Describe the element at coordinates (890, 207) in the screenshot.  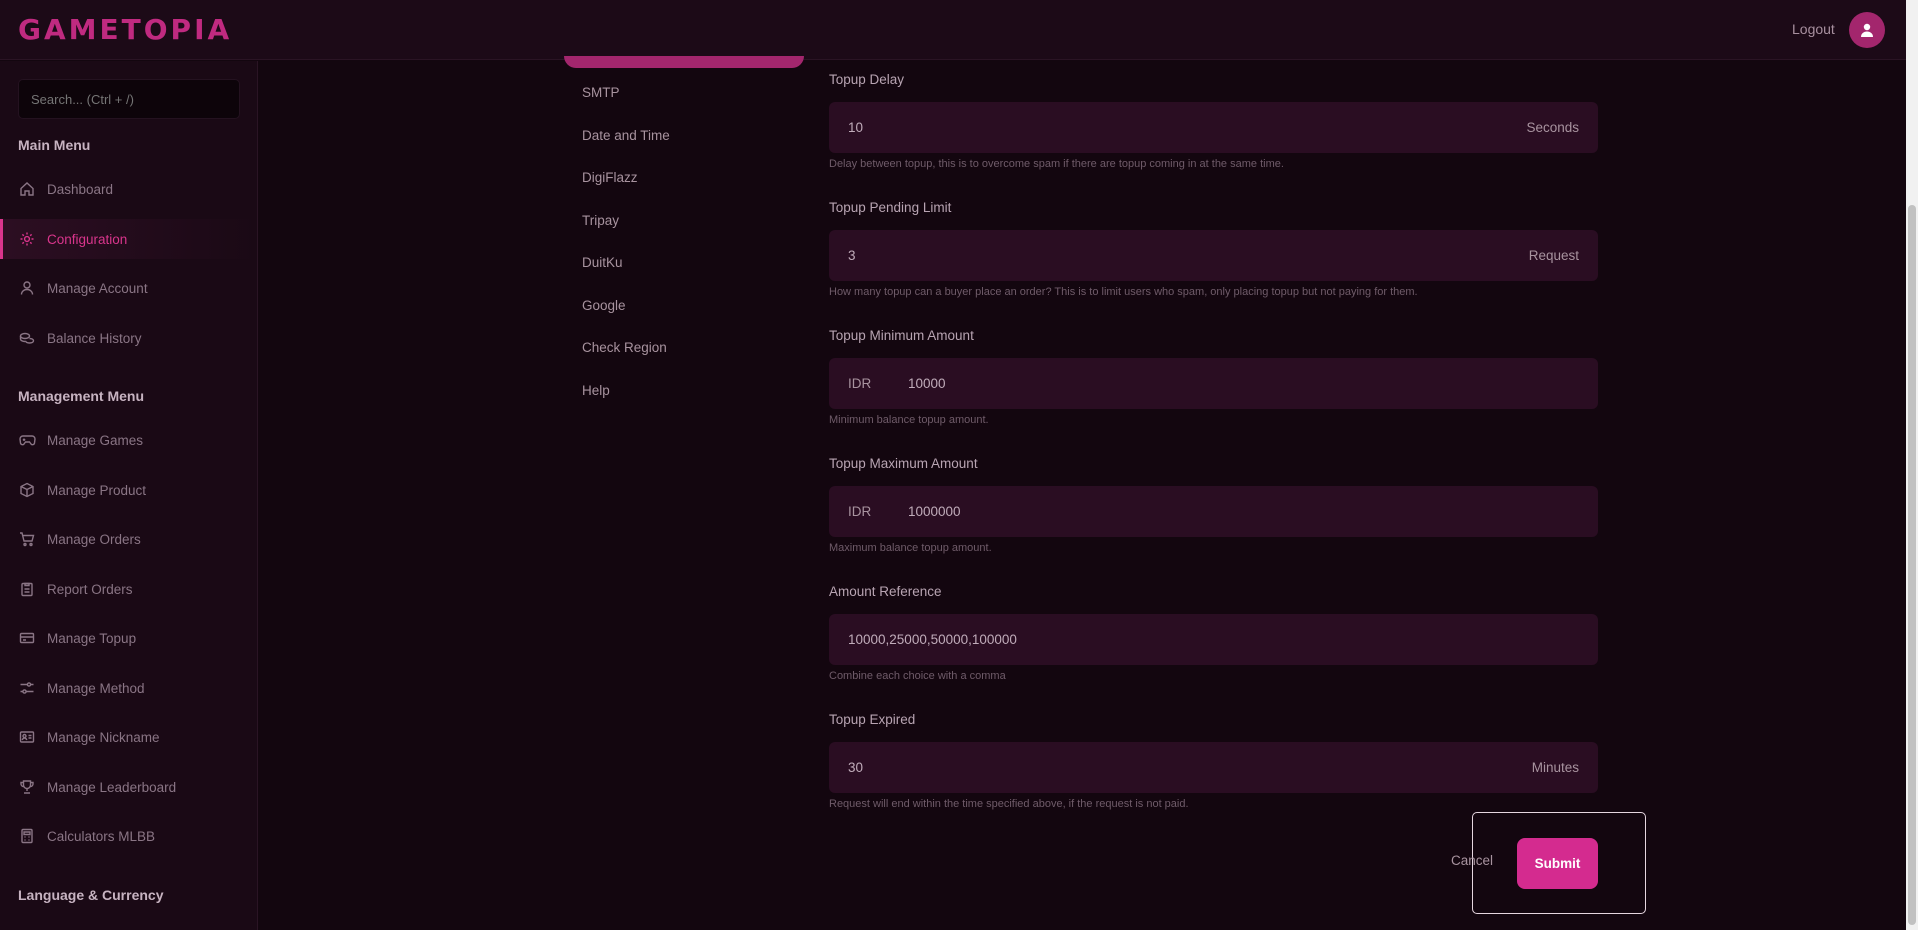
I see `topup-pending-limit-label: Topup Pending Limit` at that location.